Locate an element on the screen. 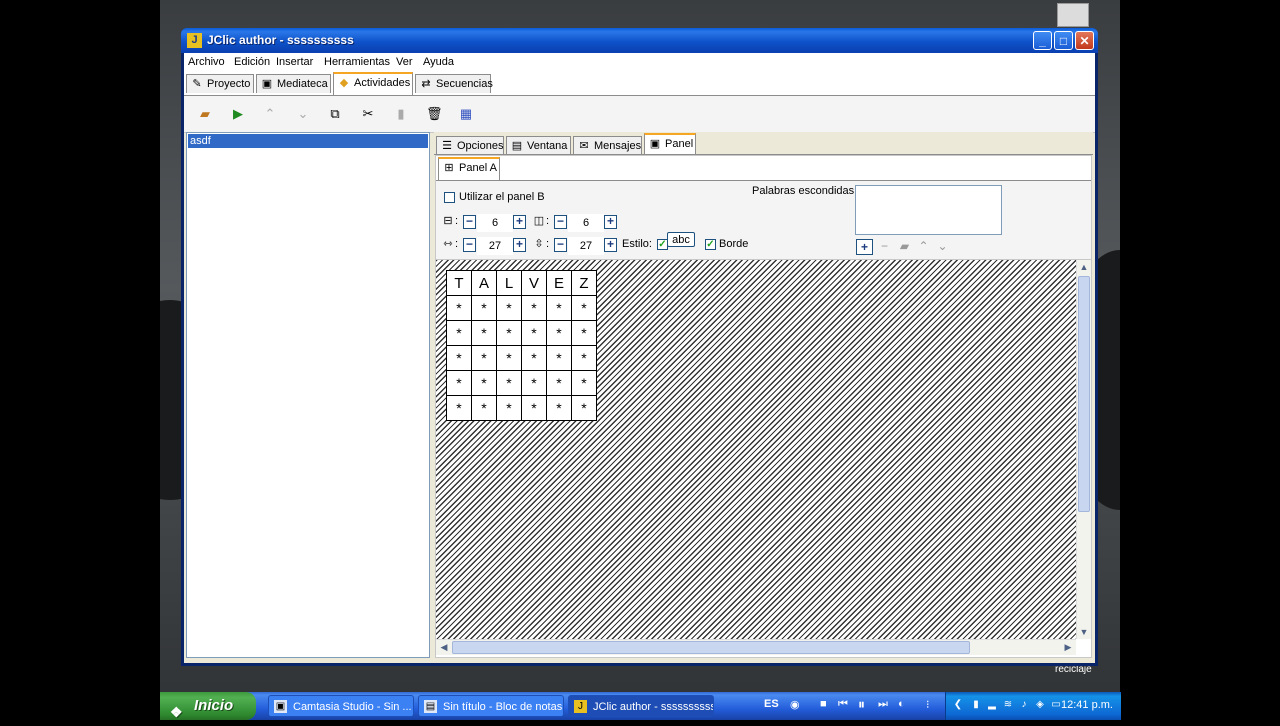  tab-actividades: ◆ Actividades is located at coordinates (373, 83).